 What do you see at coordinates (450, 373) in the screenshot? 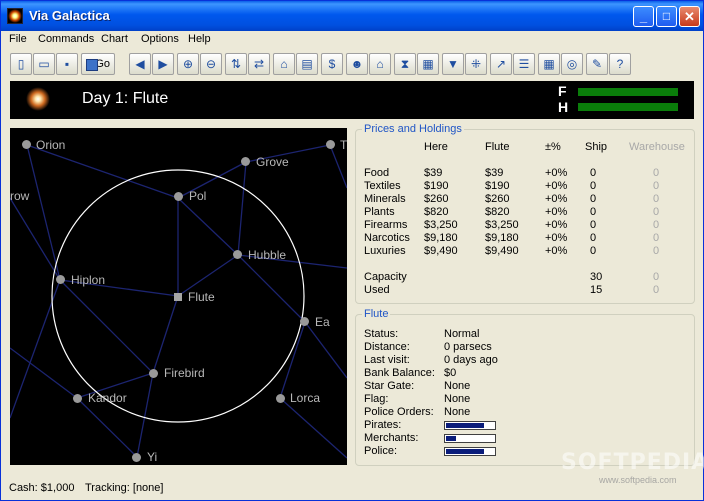
I see `bank-balance-value: $0` at bounding box center [450, 373].